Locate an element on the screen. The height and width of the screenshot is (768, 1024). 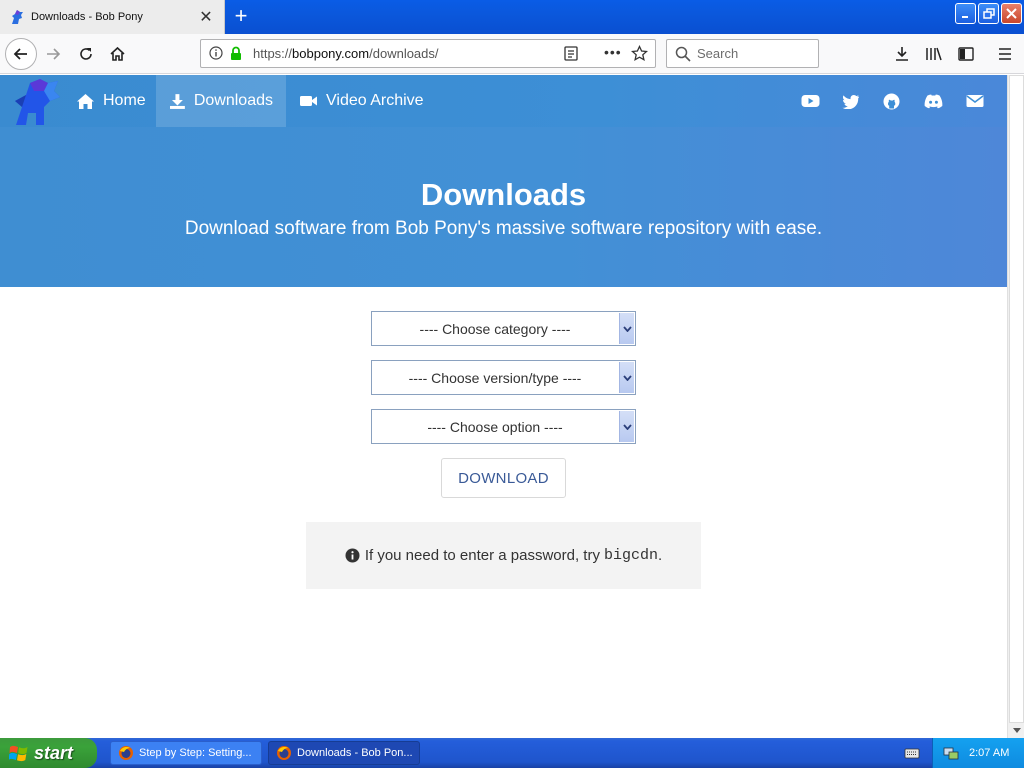
twitter-link is located at coordinates (851, 101).